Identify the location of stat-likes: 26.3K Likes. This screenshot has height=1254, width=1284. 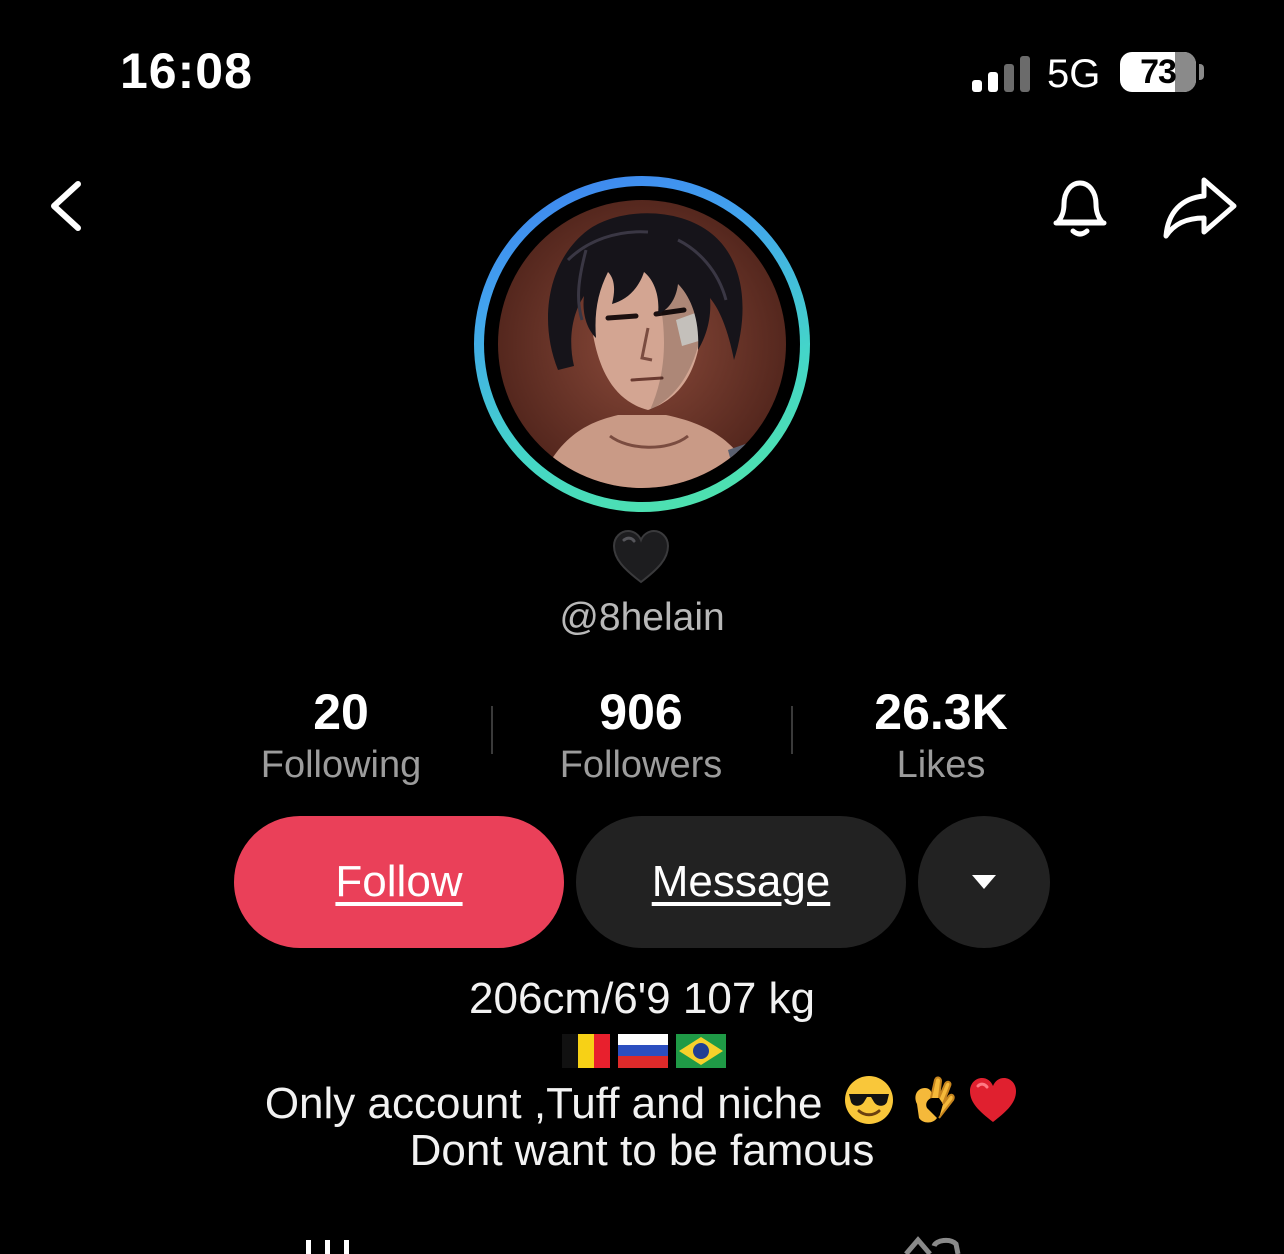
(941, 737).